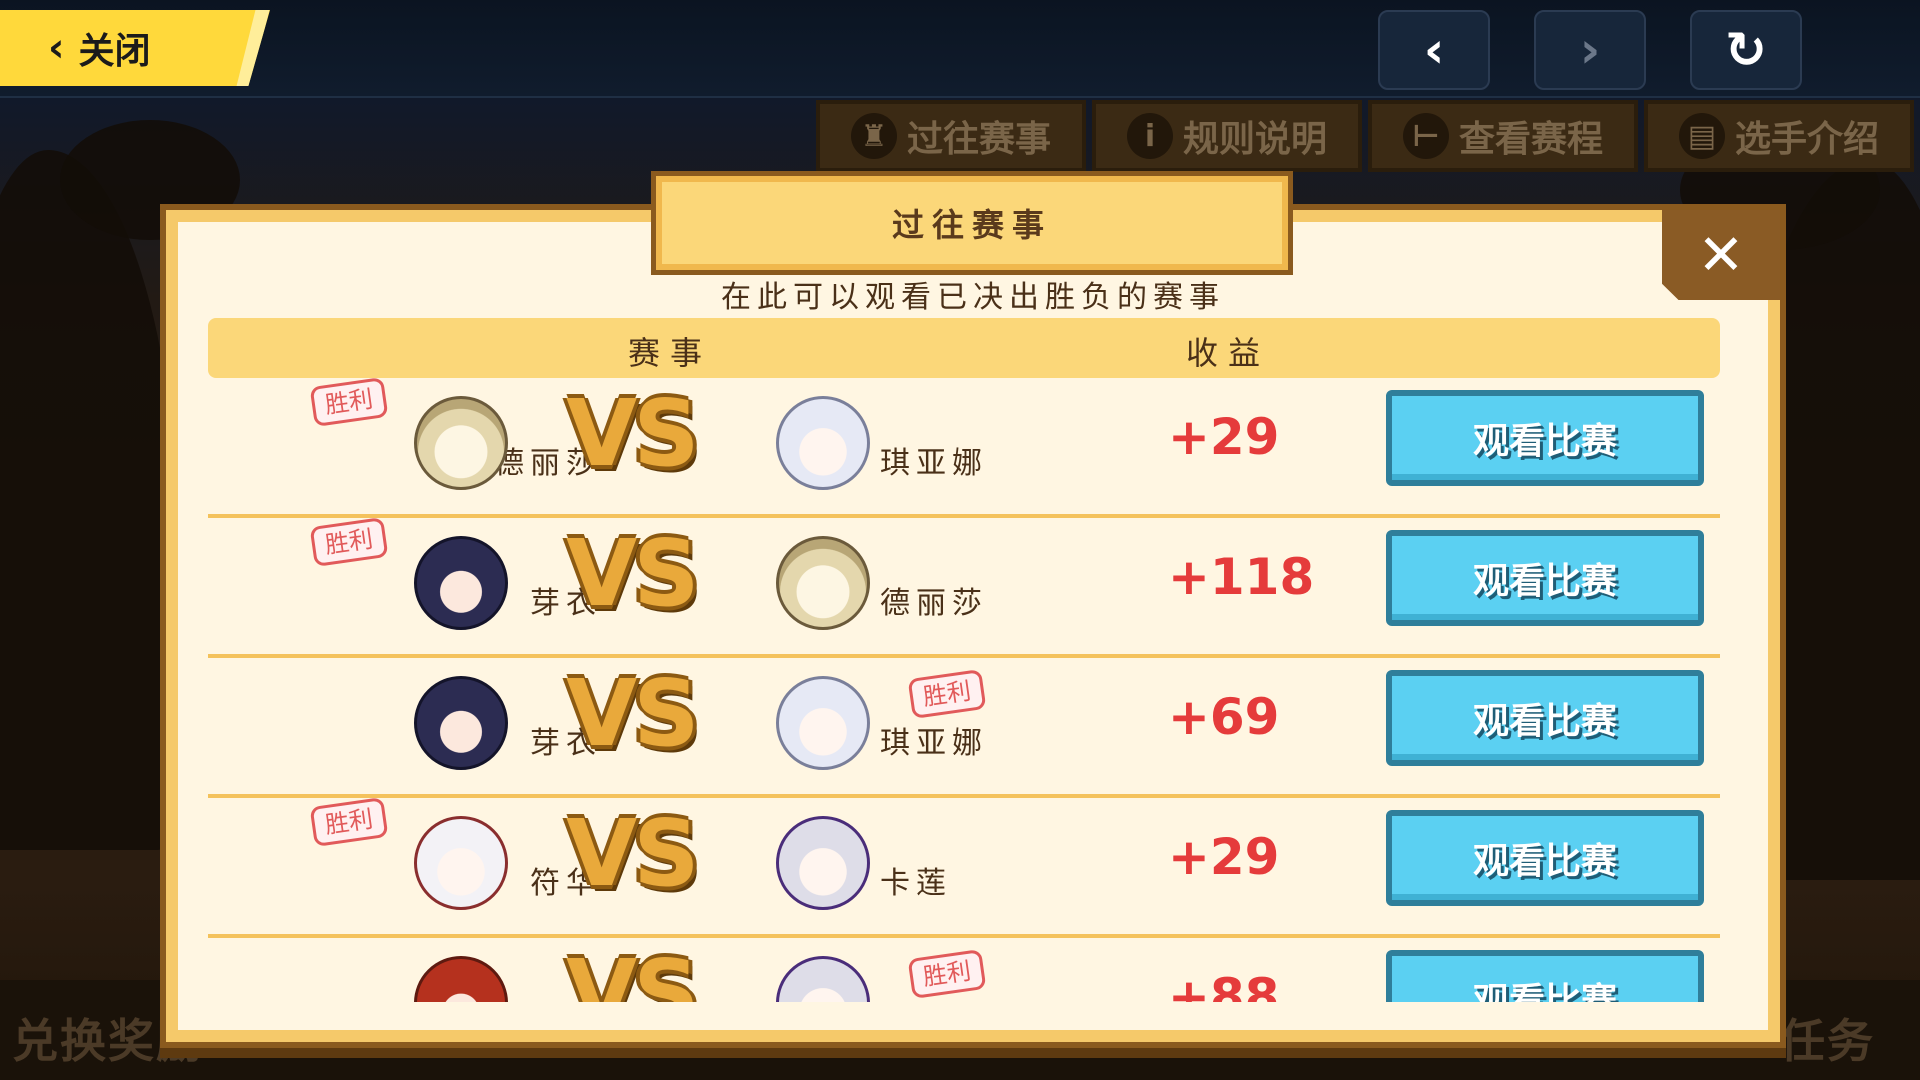  What do you see at coordinates (1701, 136) in the screenshot?
I see `document-icon: ▤` at bounding box center [1701, 136].